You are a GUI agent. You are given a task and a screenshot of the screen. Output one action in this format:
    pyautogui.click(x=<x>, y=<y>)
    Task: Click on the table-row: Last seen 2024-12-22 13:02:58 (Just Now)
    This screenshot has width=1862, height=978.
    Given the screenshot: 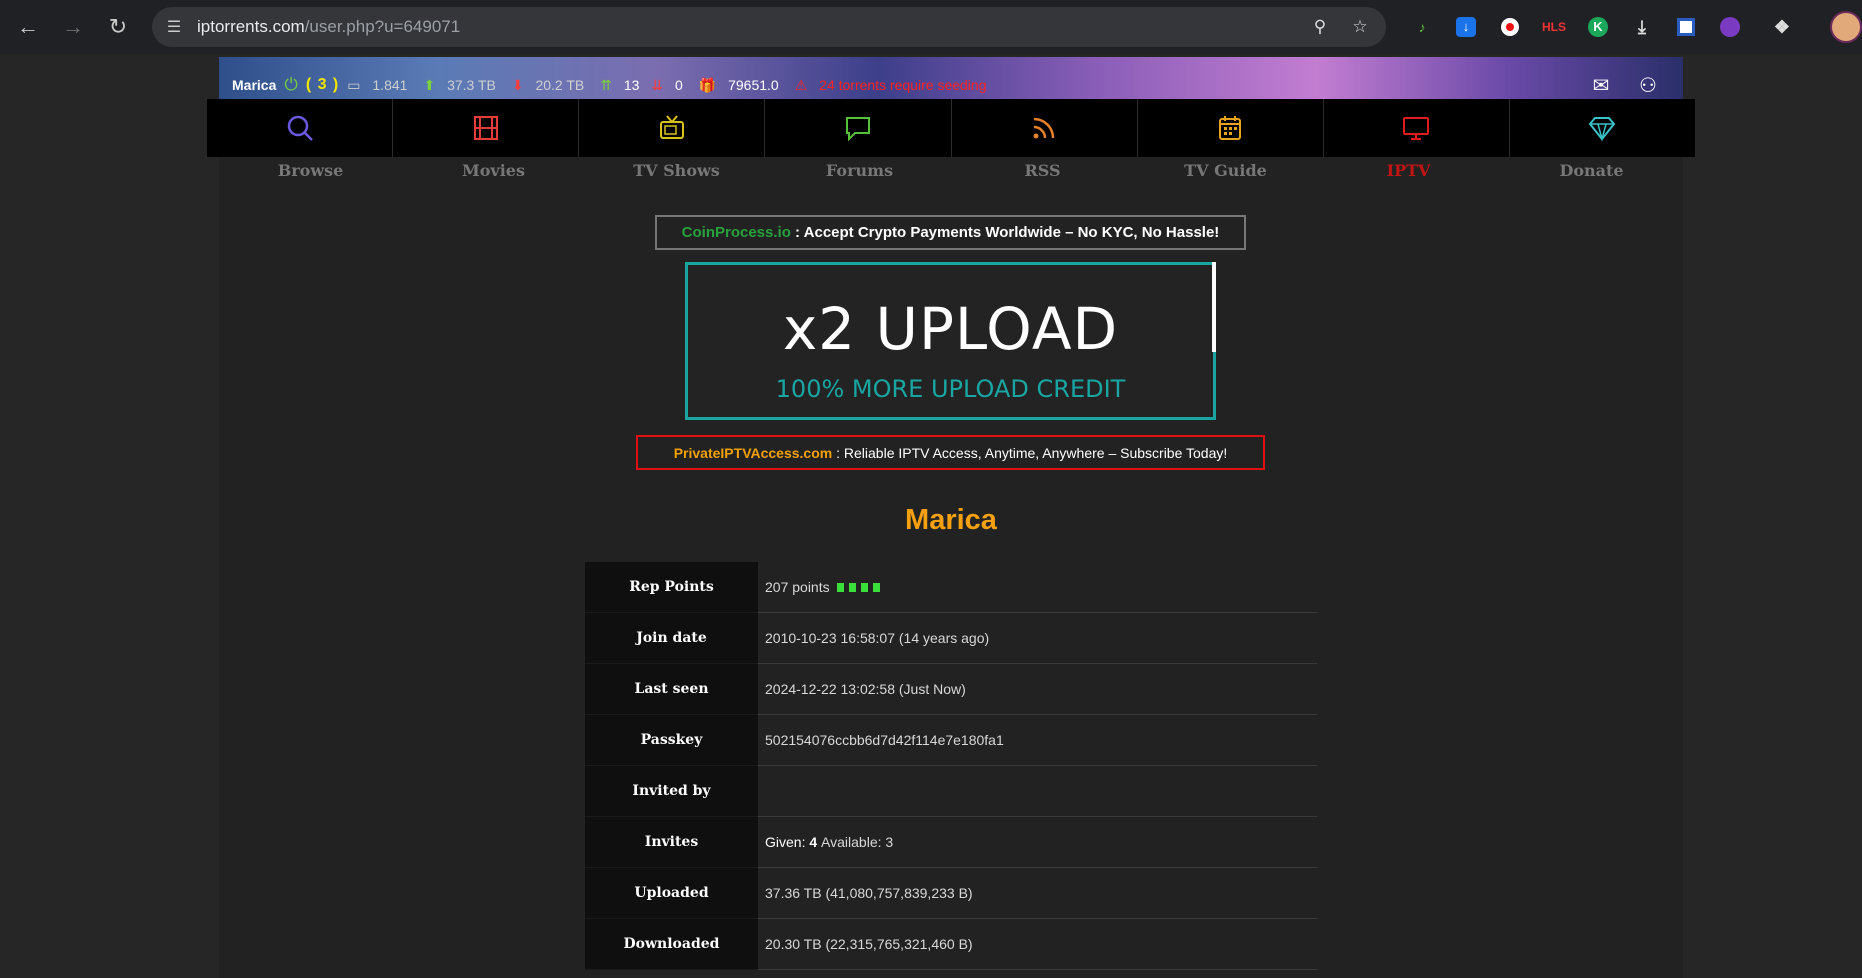 What is the action you would take?
    pyautogui.click(x=951, y=689)
    